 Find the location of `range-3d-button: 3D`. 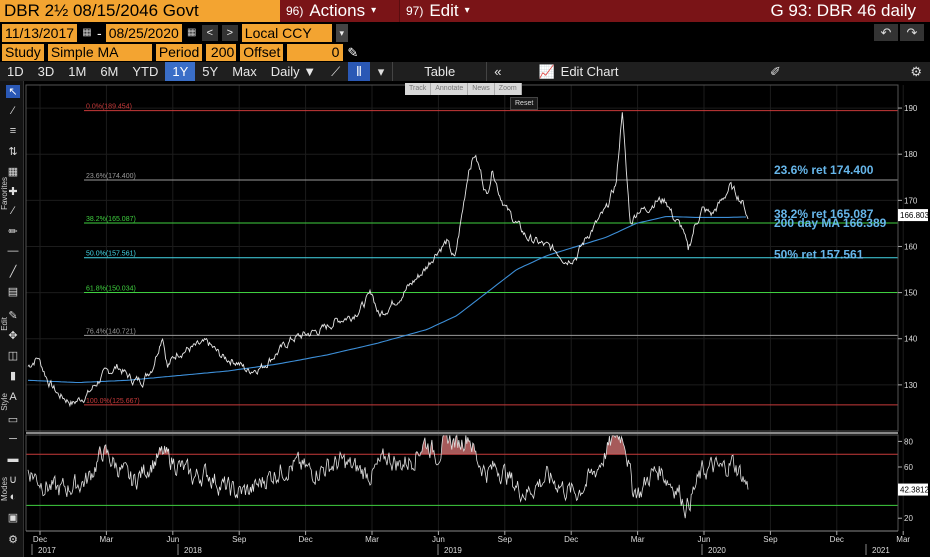

range-3d-button: 3D is located at coordinates (46, 71).